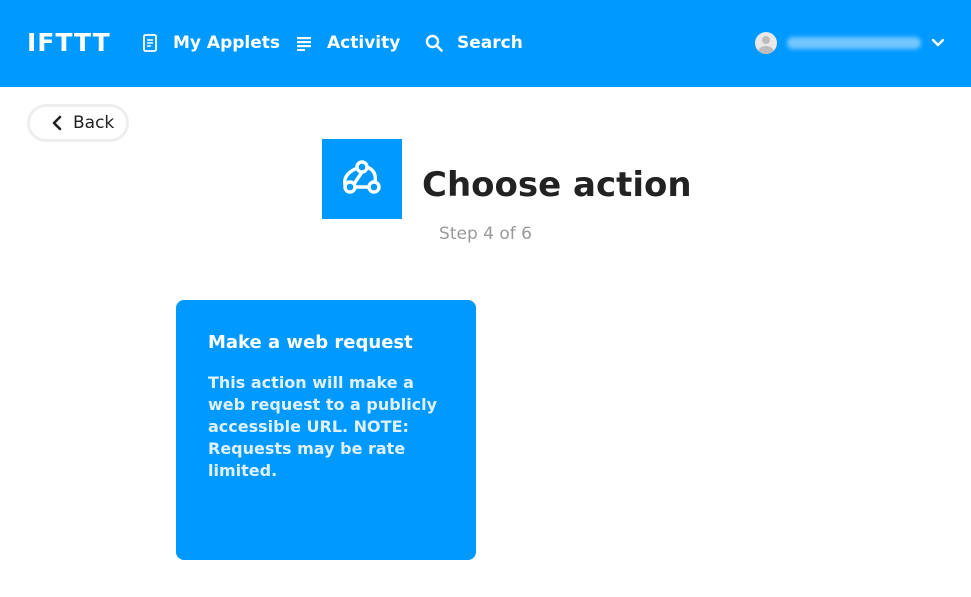 This screenshot has height=597, width=971. Describe the element at coordinates (364, 43) in the screenshot. I see `nav-activity-label: Activity` at that location.